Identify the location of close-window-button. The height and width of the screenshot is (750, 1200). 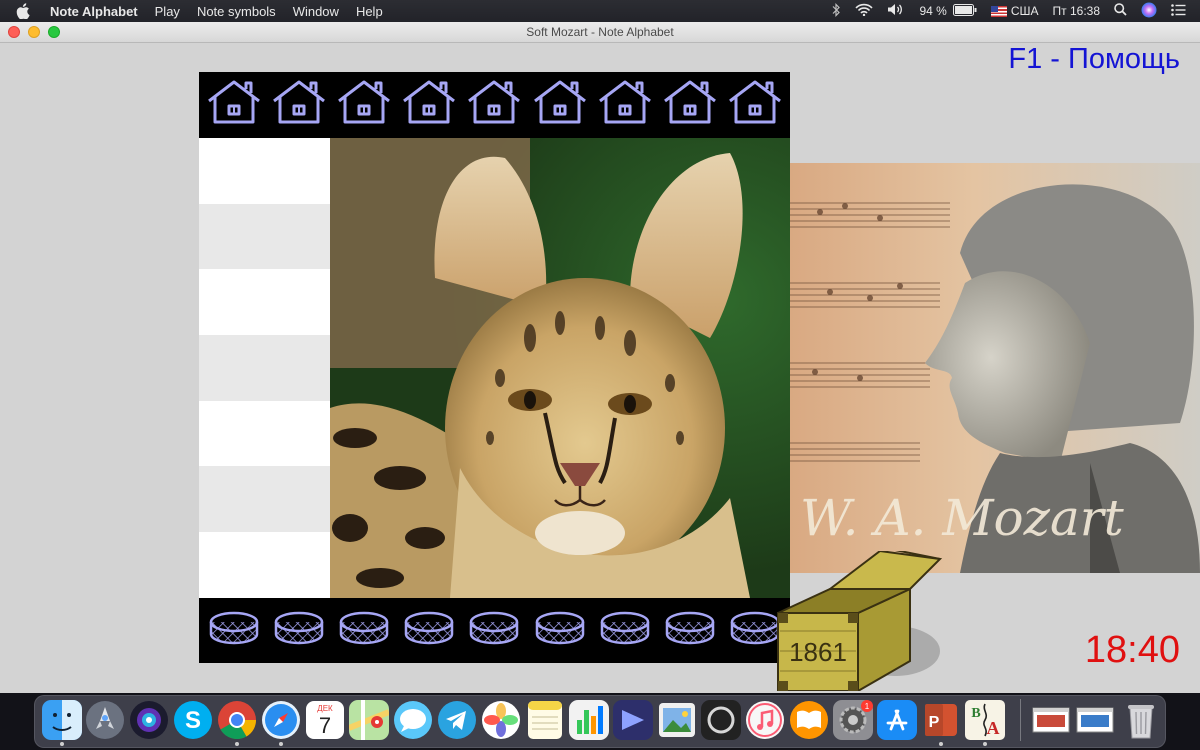
(14, 32).